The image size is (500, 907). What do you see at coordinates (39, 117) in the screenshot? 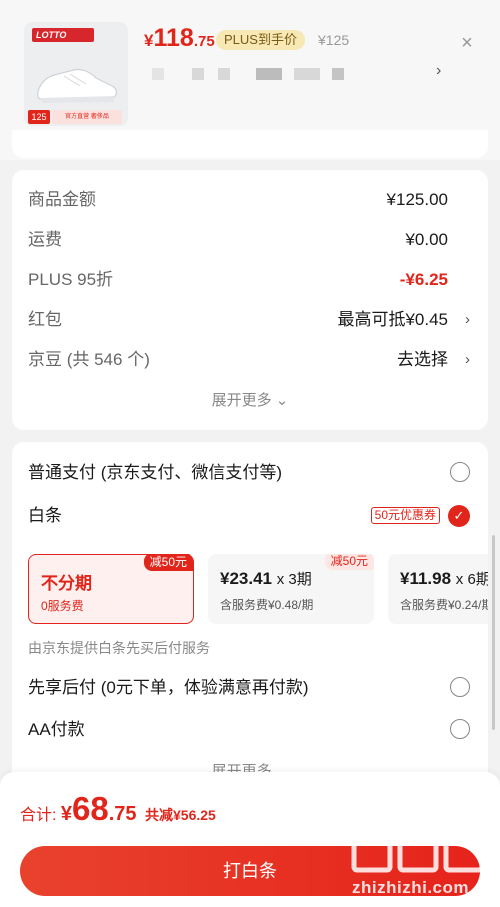
I see `thumb-price-tag: 125` at bounding box center [39, 117].